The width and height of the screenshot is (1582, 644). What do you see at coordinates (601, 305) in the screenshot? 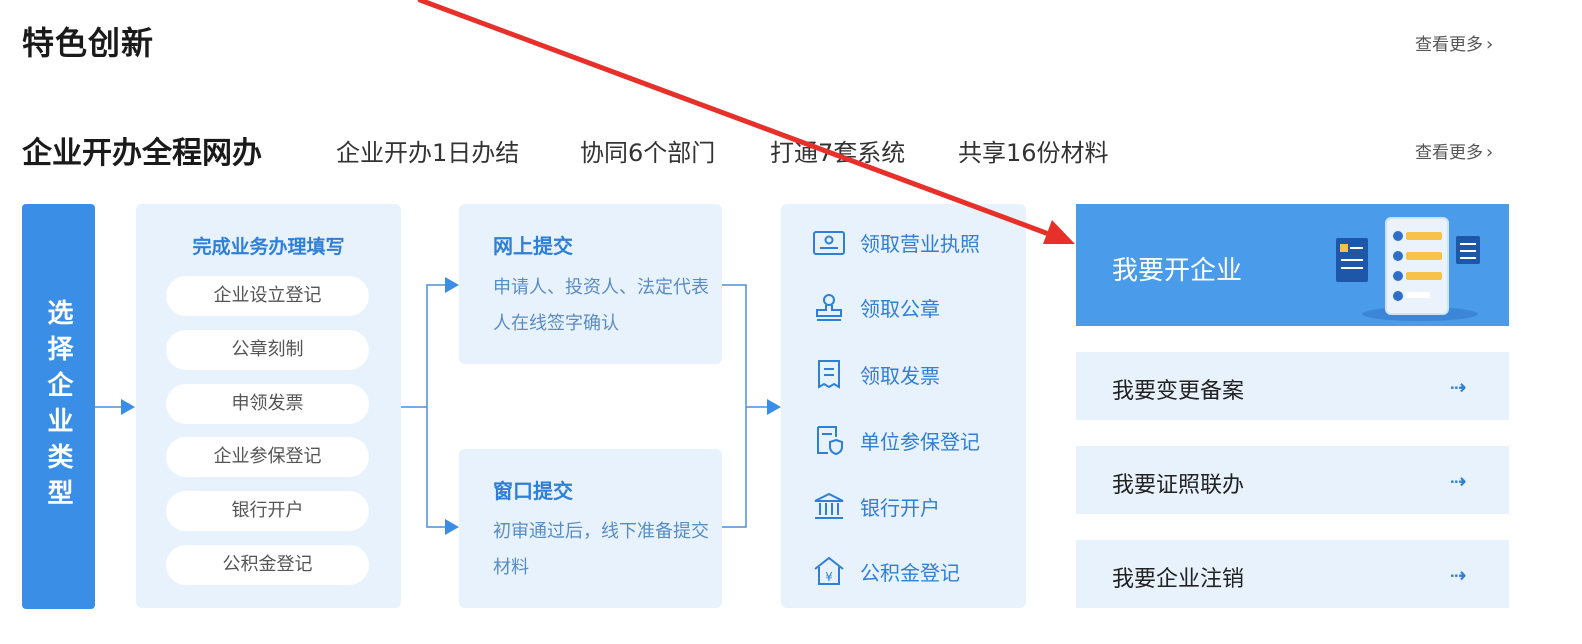
I see `online-submit-desc: 申请人、投资人、法定代表人在线签字确认` at bounding box center [601, 305].